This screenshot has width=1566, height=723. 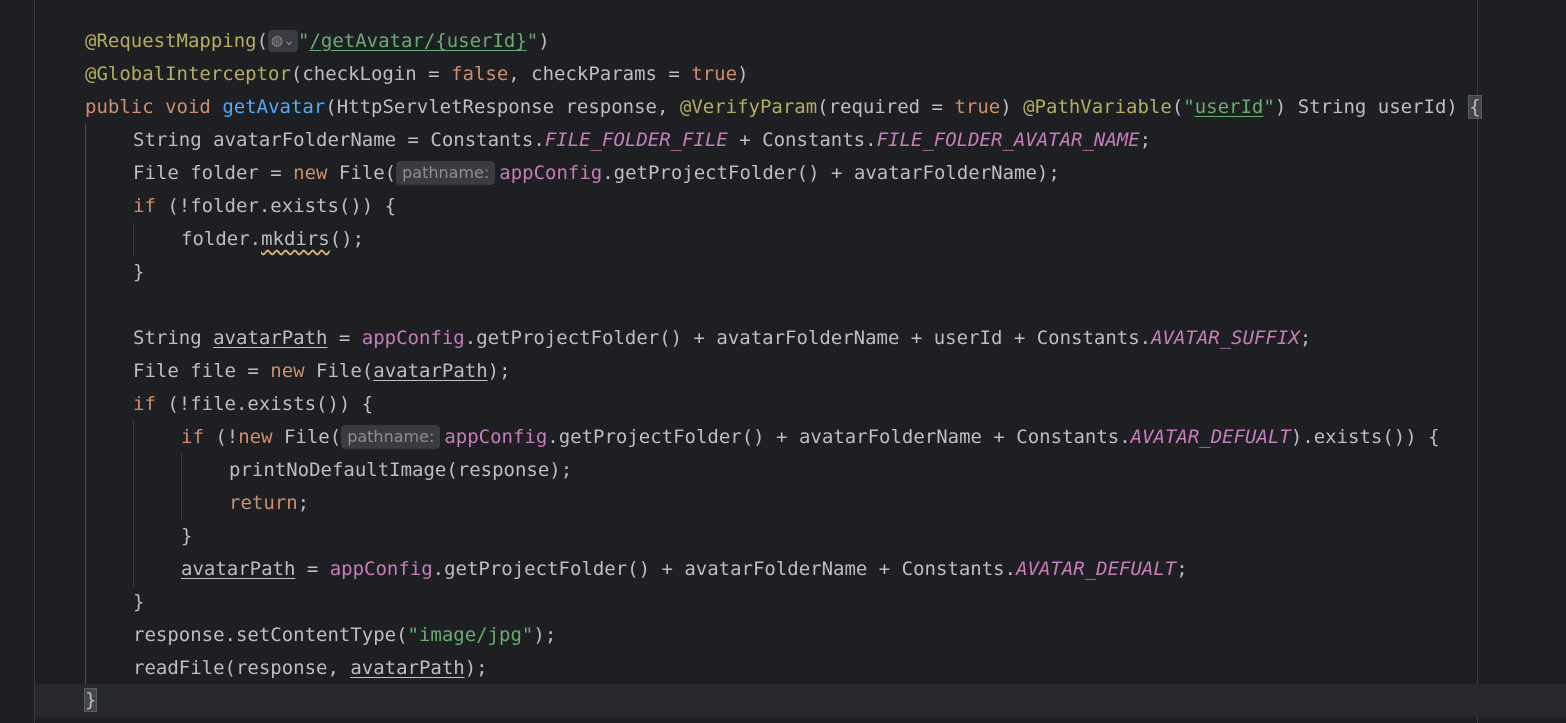 What do you see at coordinates (269, 503) in the screenshot?
I see `code-line-15: return;` at bounding box center [269, 503].